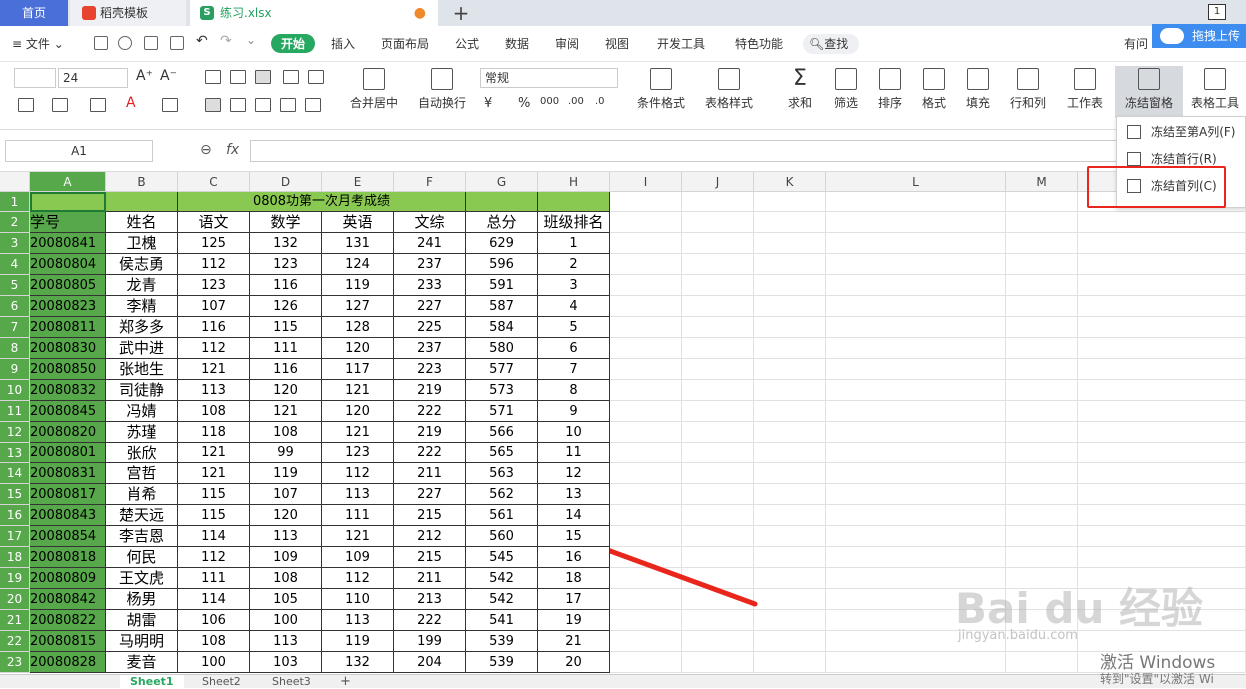  I want to click on score-cell: 223, so click(430, 369).